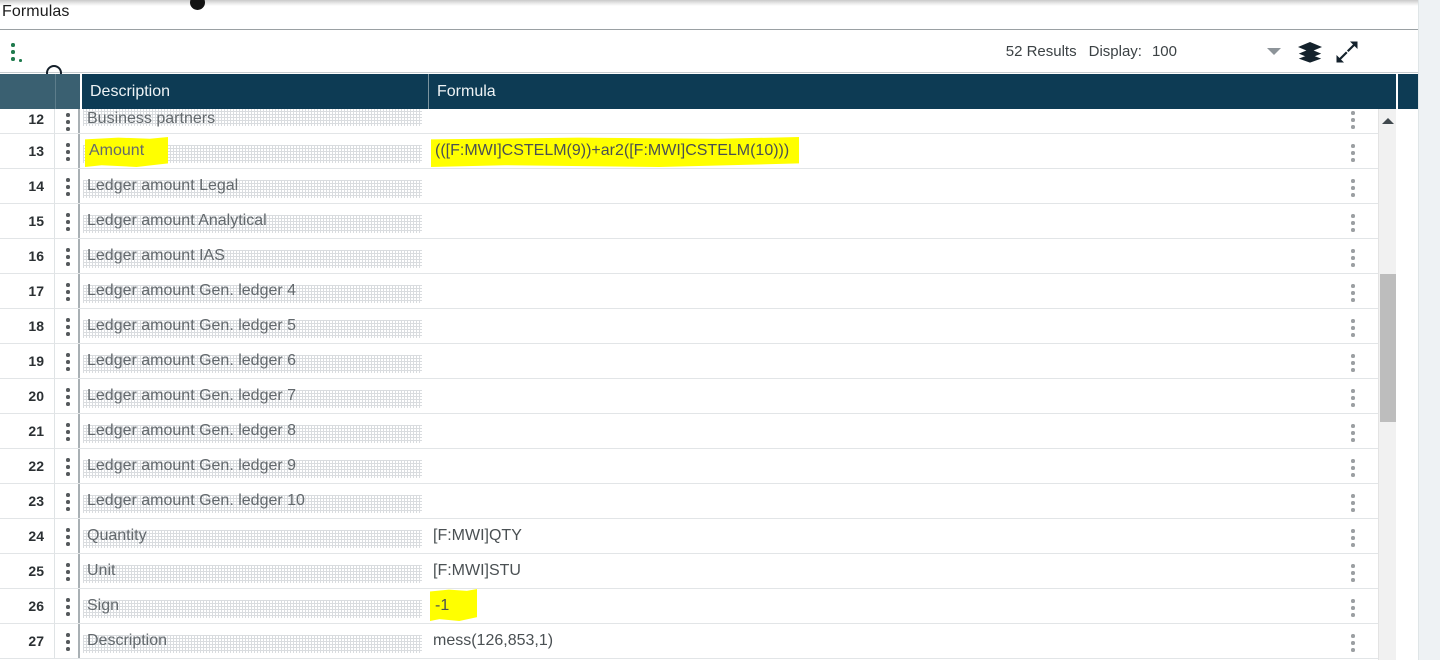 This screenshot has width=1440, height=660. Describe the element at coordinates (27, 641) in the screenshot. I see `row-number: 27` at that location.